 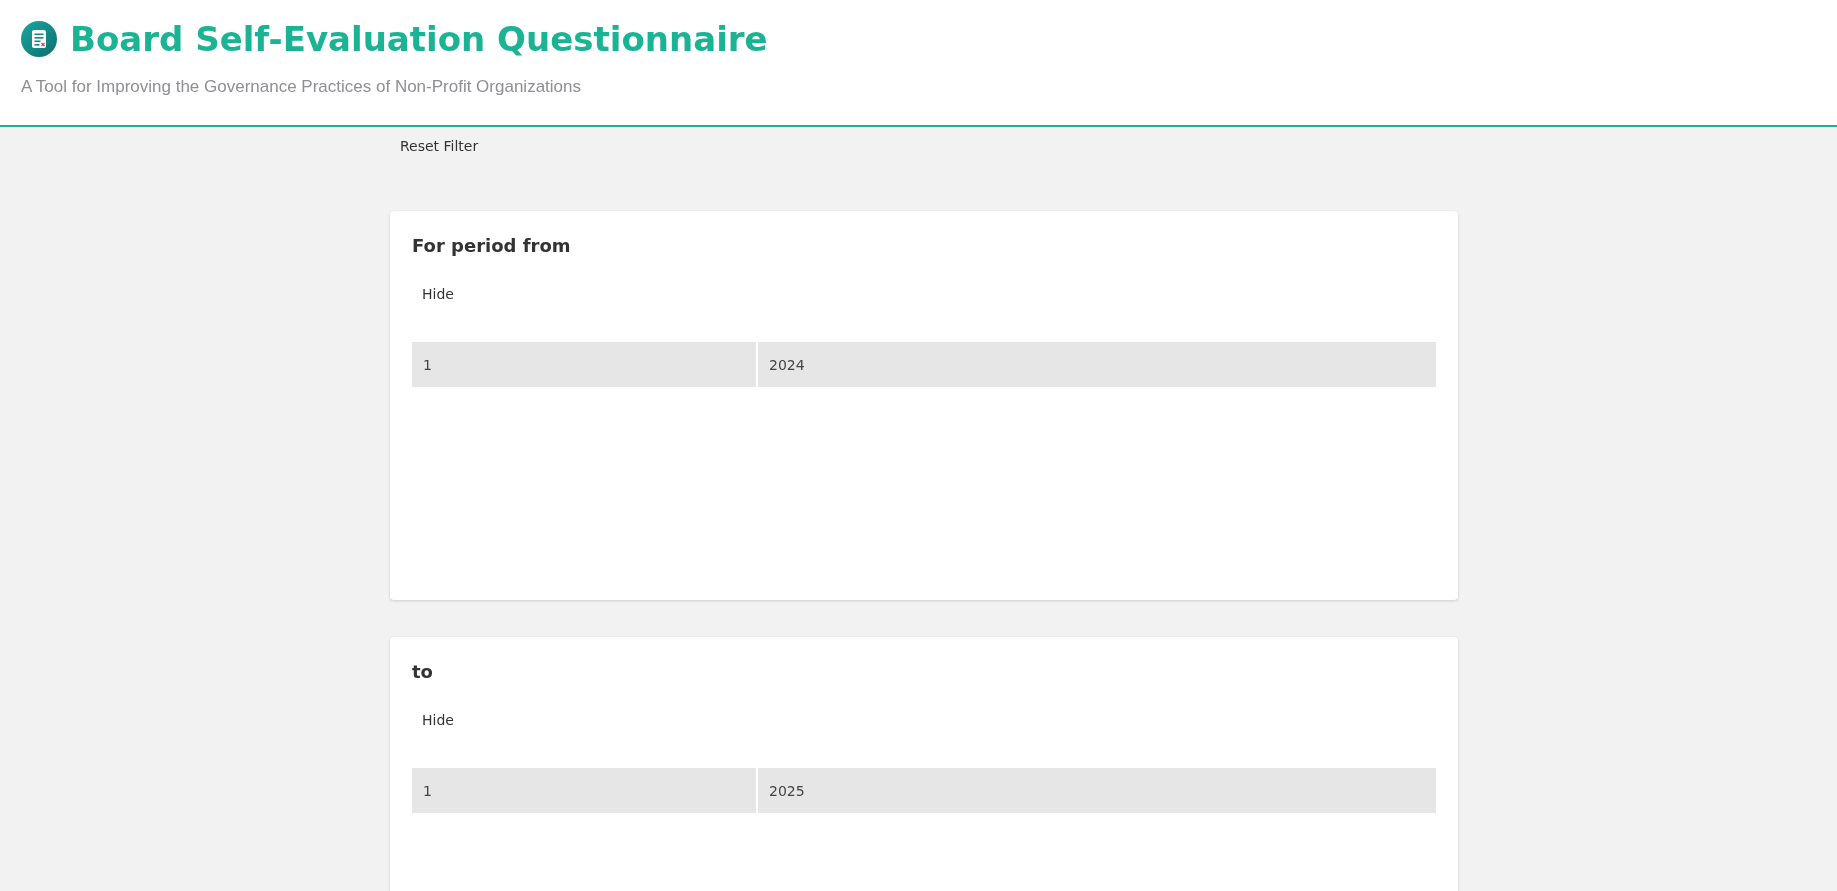 What do you see at coordinates (492, 246) in the screenshot?
I see `card-title: For period from` at bounding box center [492, 246].